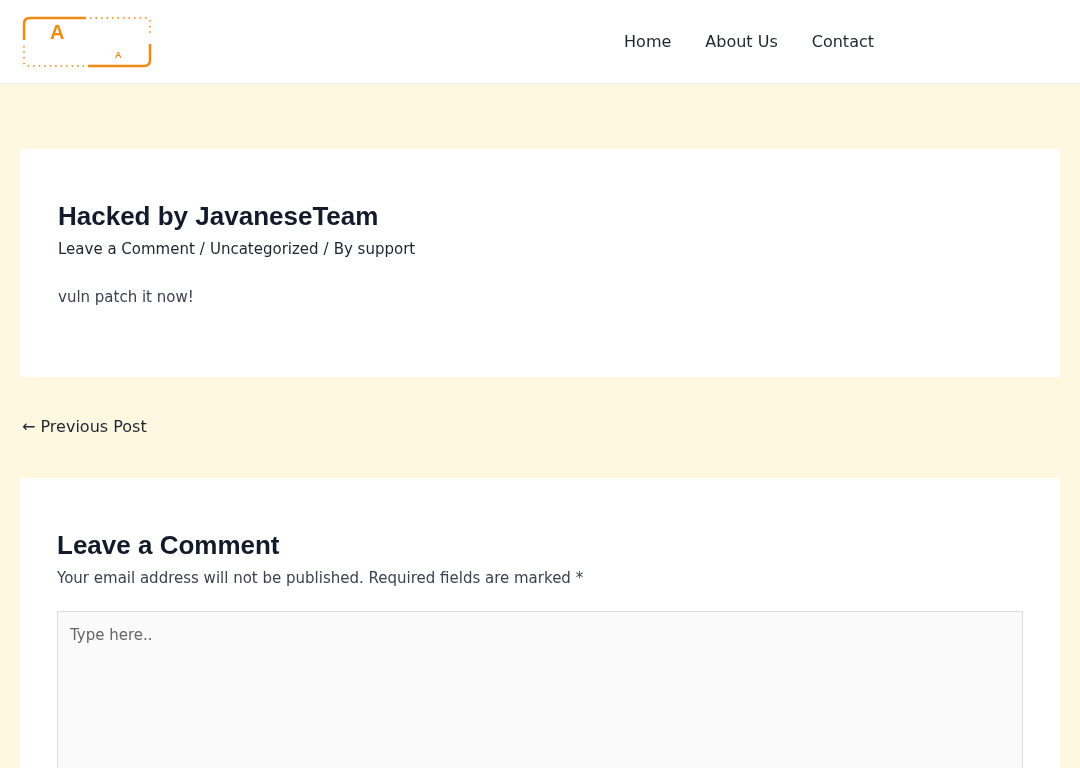 Image resolution: width=1080 pixels, height=768 pixels. Describe the element at coordinates (219, 216) in the screenshot. I see `post-title: Hacked by JavaneseTeam` at that location.